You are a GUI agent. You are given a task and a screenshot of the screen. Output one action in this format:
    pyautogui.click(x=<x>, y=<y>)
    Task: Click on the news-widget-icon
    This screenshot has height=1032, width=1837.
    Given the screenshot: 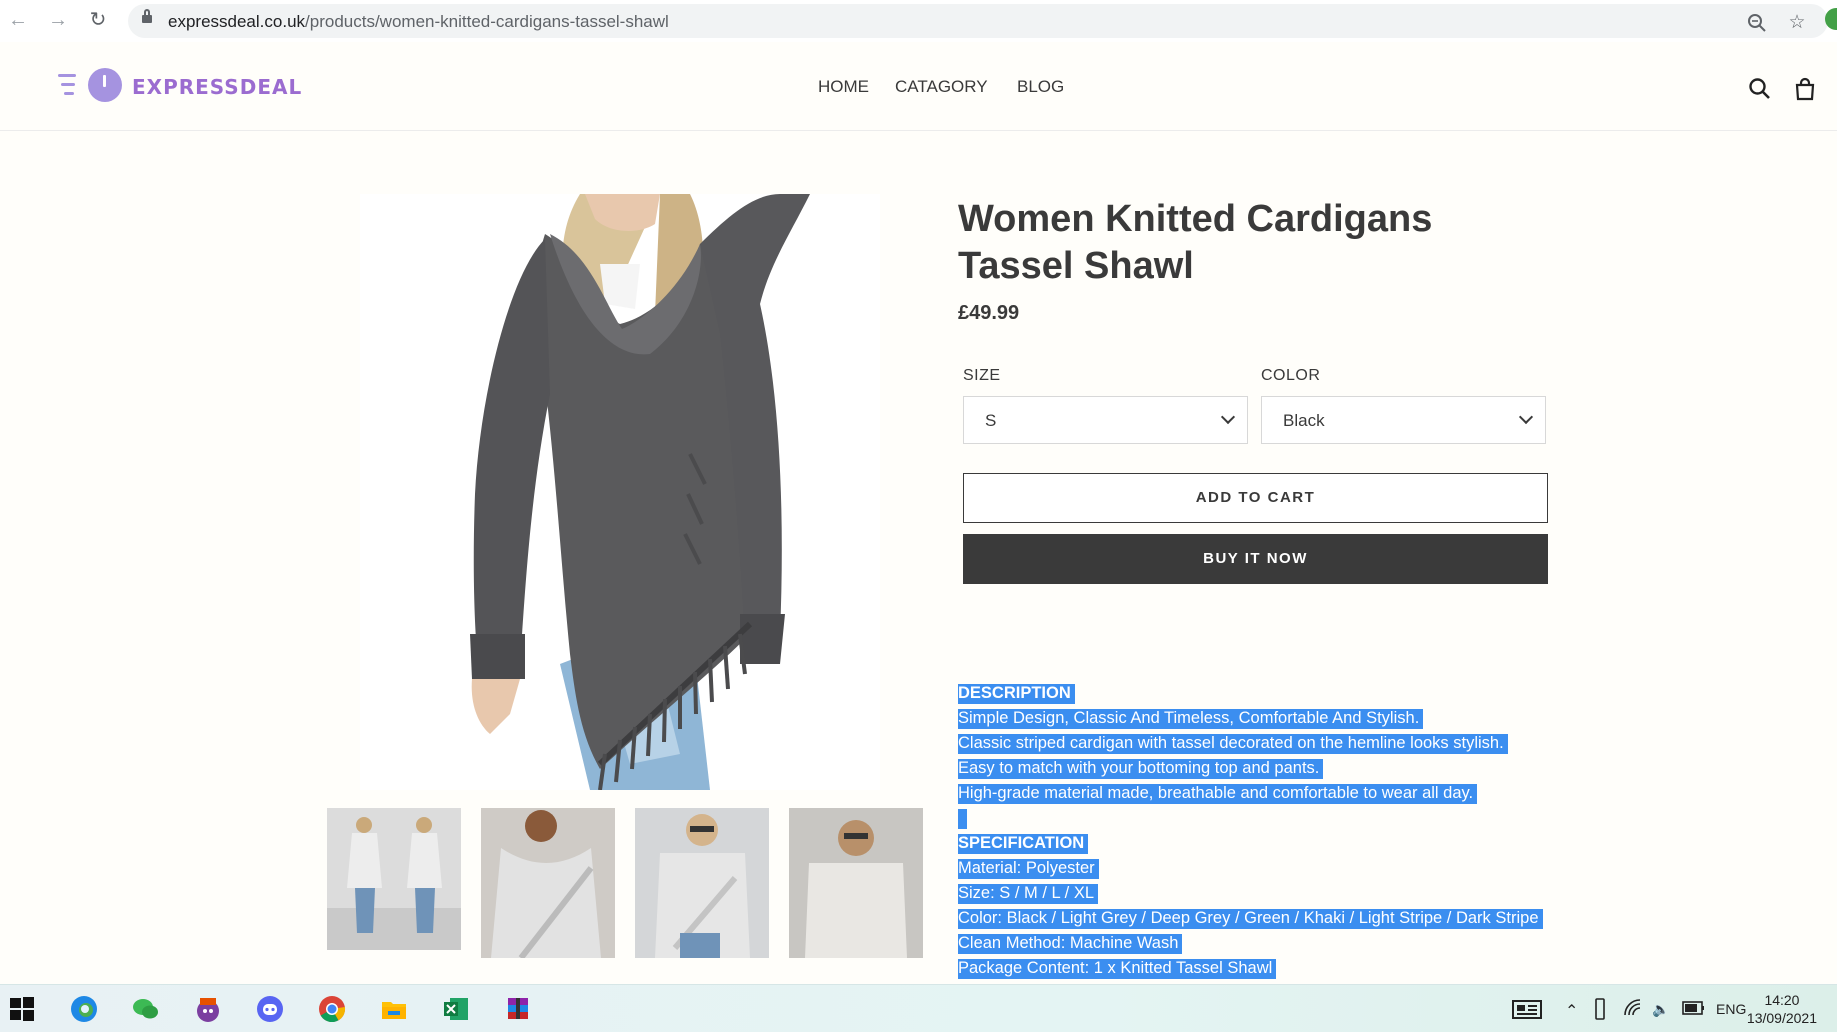 What is the action you would take?
    pyautogui.click(x=1527, y=1011)
    